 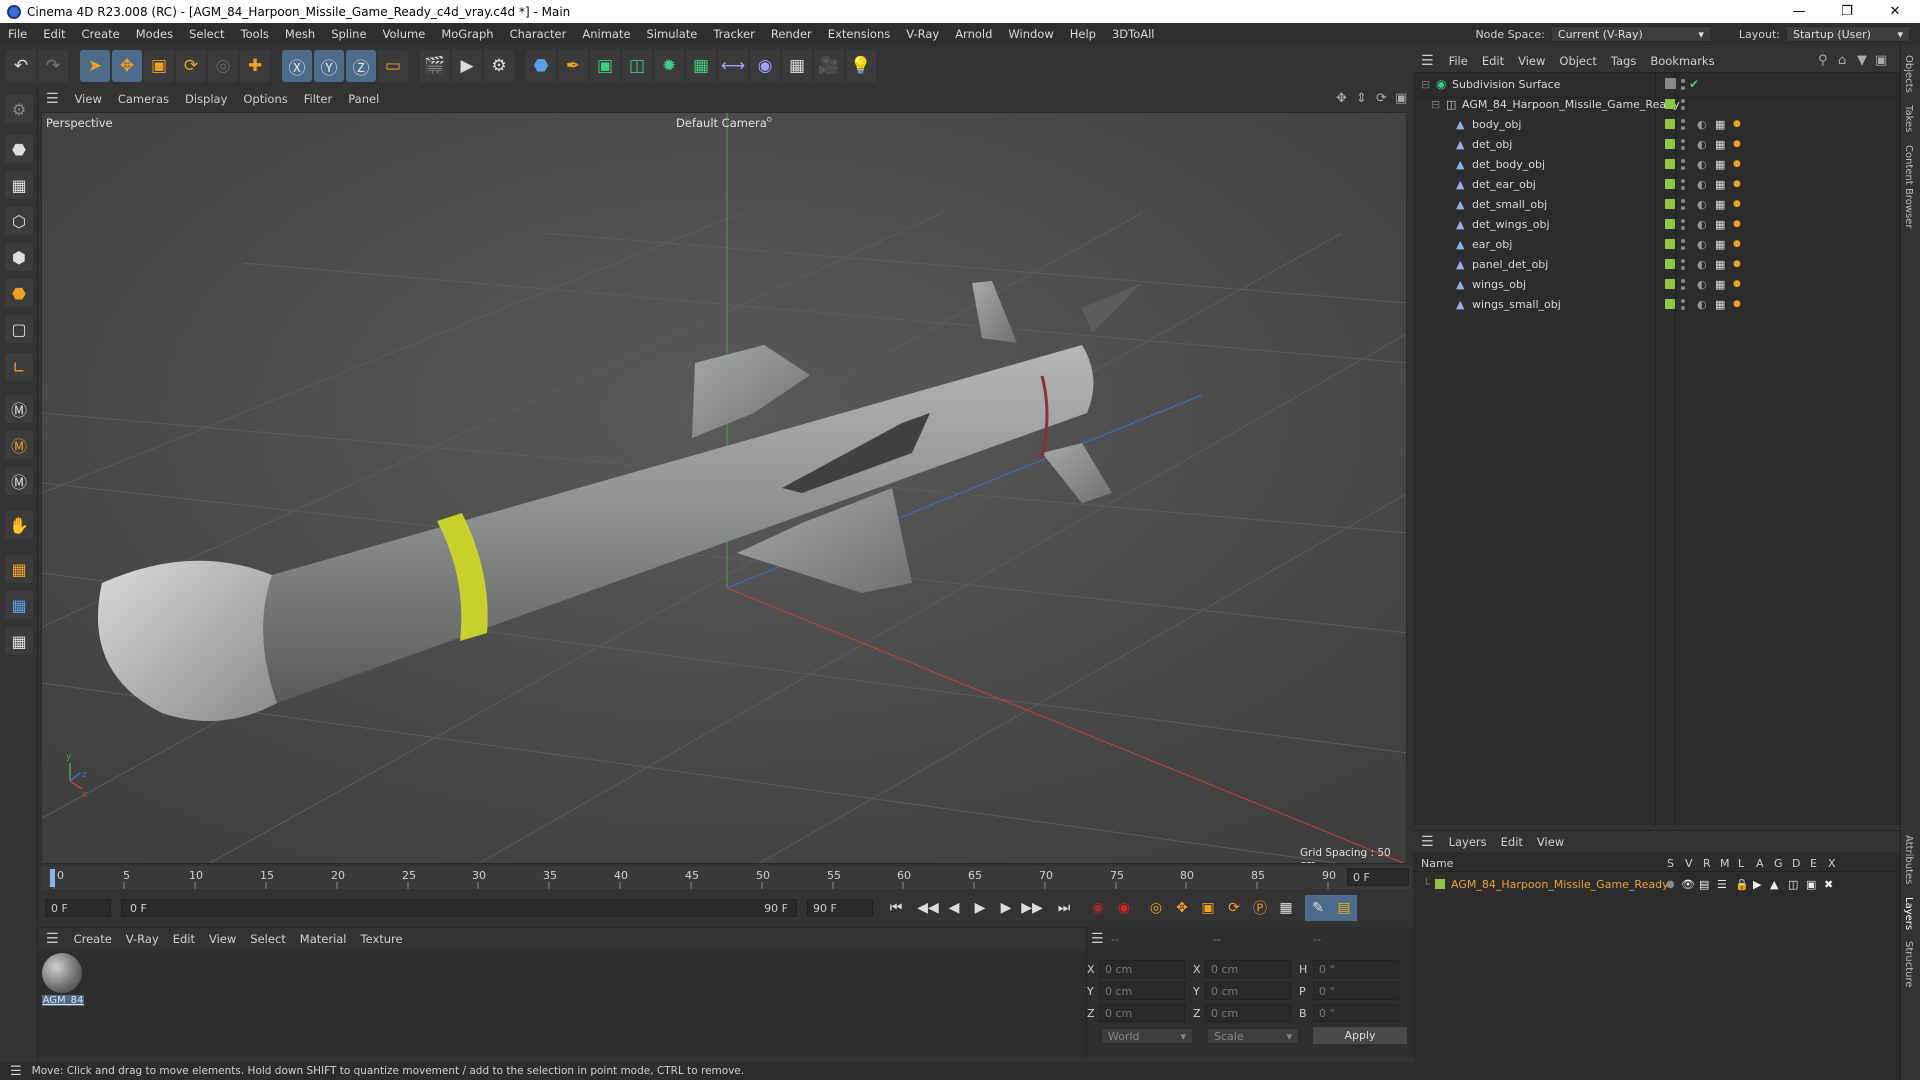 What do you see at coordinates (255, 34) in the screenshot?
I see `menu-tools: Tools` at bounding box center [255, 34].